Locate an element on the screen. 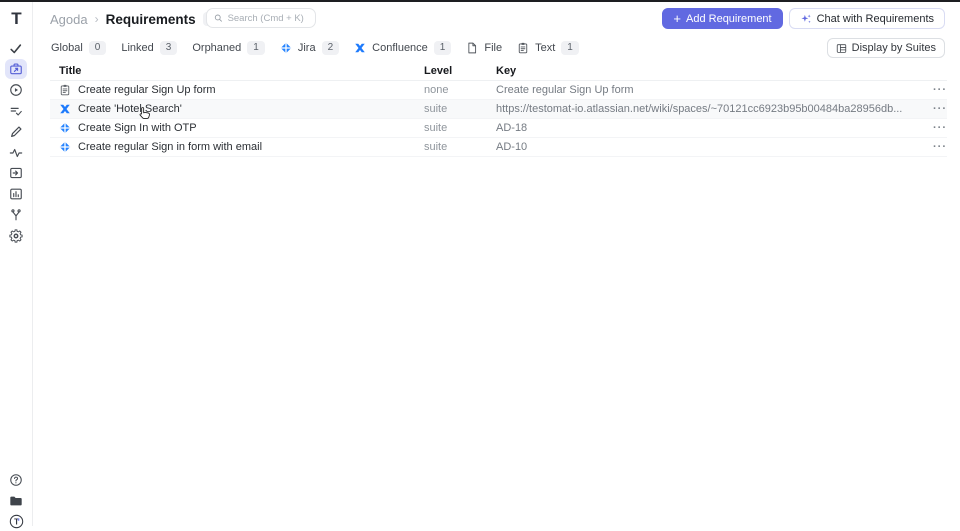 This screenshot has width=960, height=531. row-title: Create regular Sign Up form is located at coordinates (147, 90).